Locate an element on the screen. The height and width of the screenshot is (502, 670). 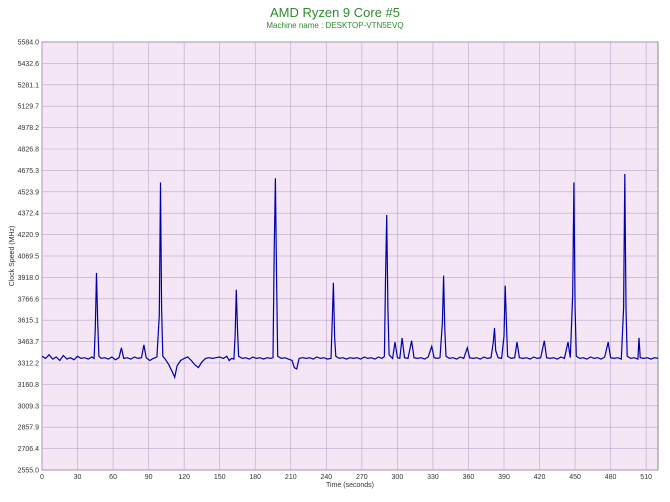
y-tick-label: 3009.3 is located at coordinates (29, 406).